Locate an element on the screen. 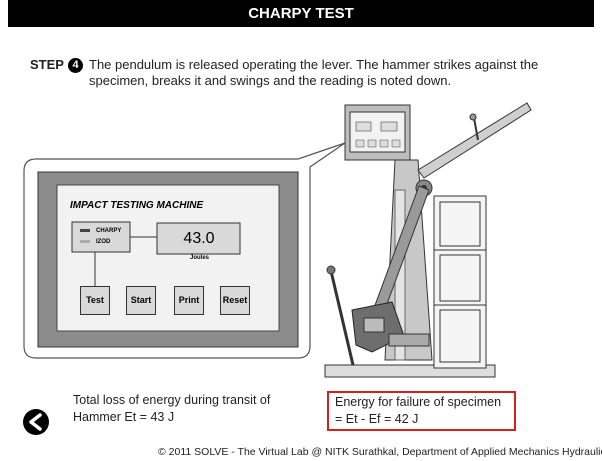  start-button: Start is located at coordinates (141, 300).